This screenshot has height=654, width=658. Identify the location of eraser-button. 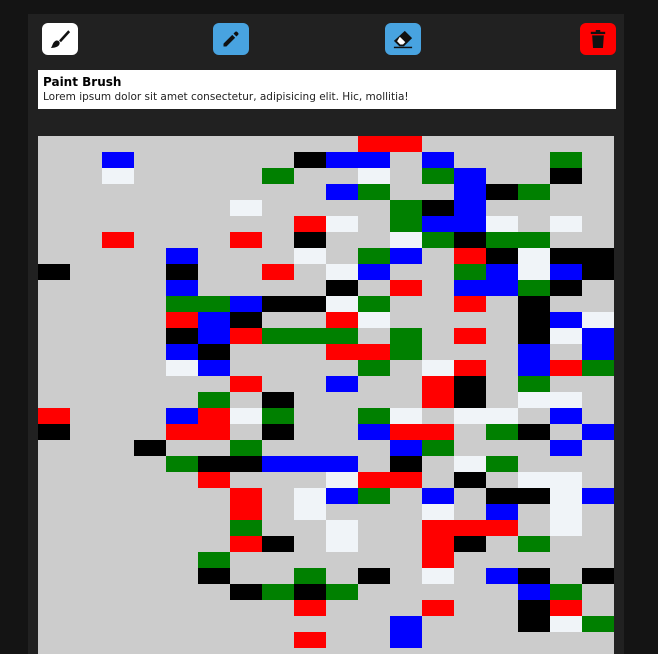
(403, 39).